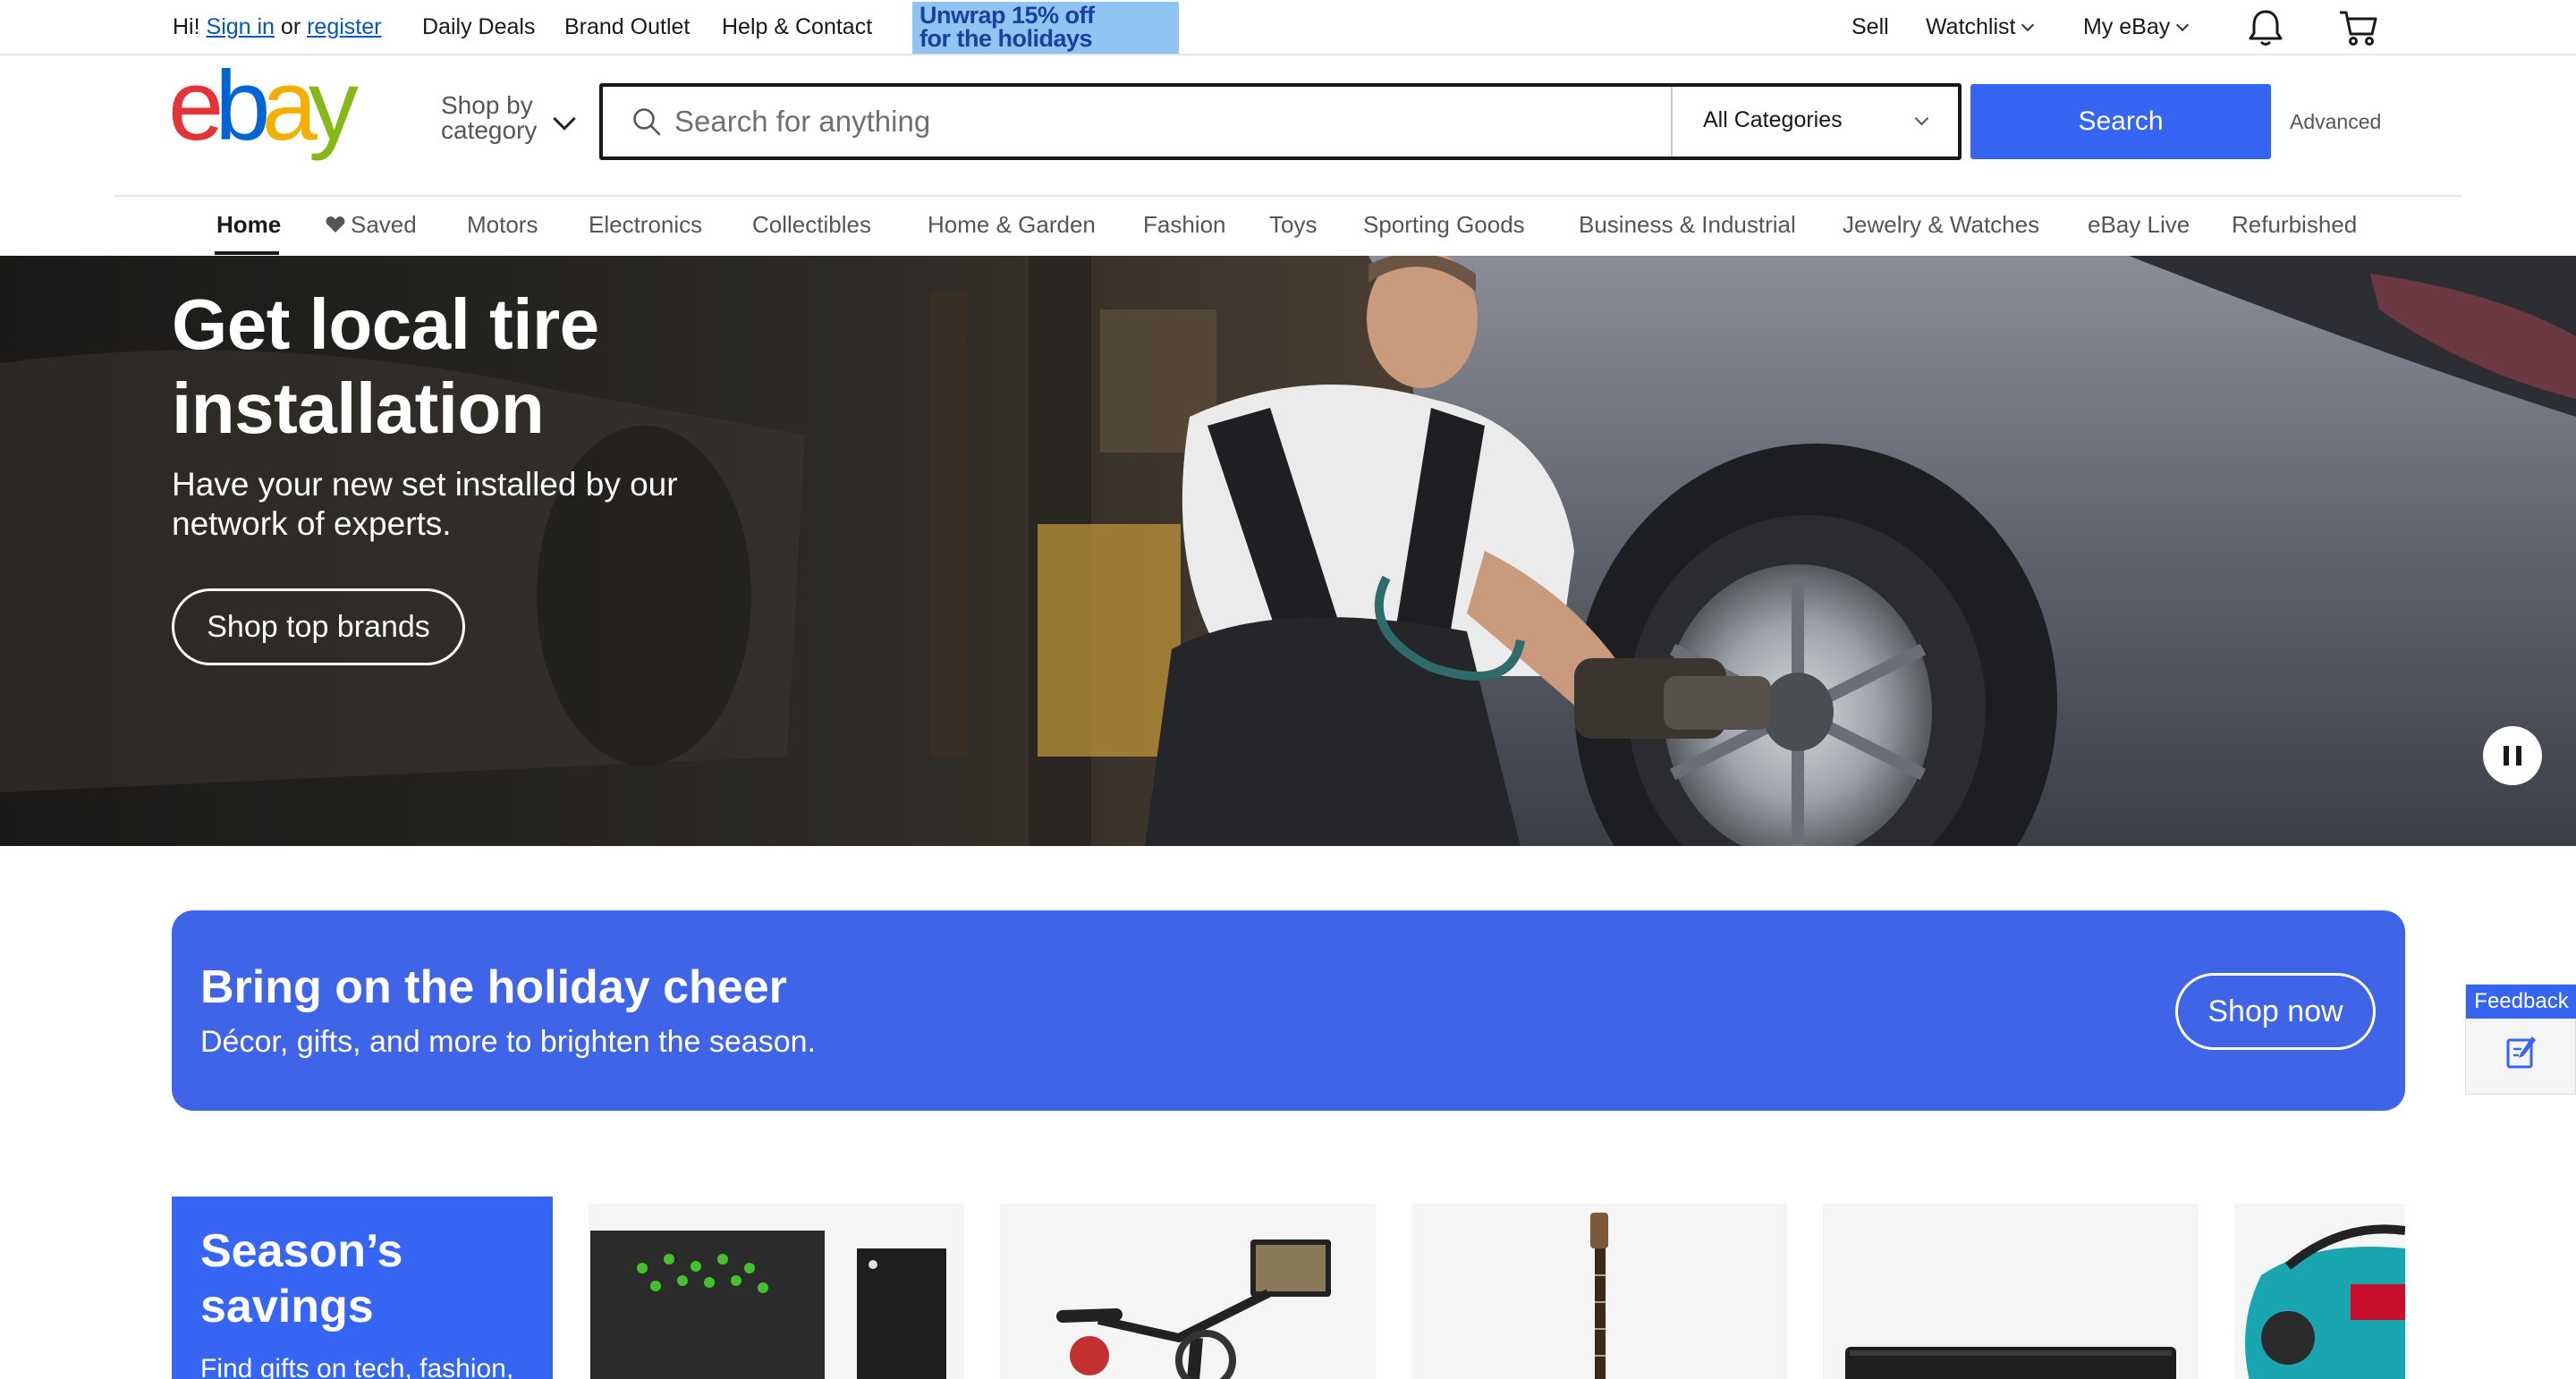 This screenshot has height=1379, width=2576. Describe the element at coordinates (1444, 225) in the screenshot. I see `nav-item-sporting-goods: Sporting Goods` at that location.